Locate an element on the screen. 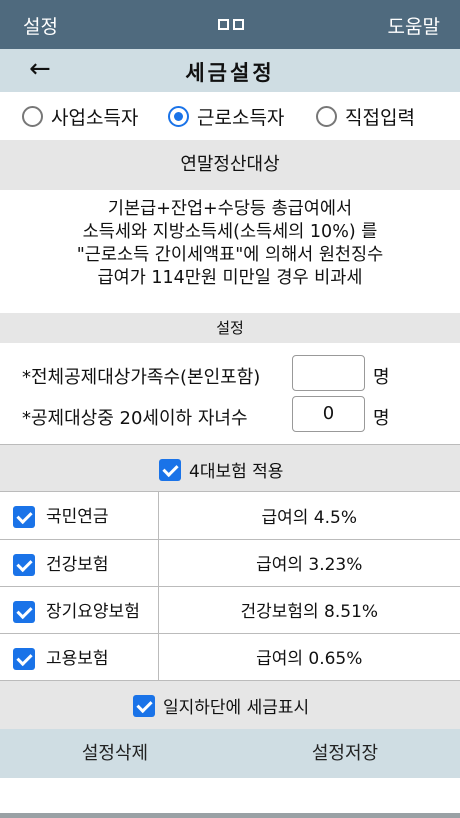 The image size is (460, 818). page-title: 세금설정 is located at coordinates (230, 73).